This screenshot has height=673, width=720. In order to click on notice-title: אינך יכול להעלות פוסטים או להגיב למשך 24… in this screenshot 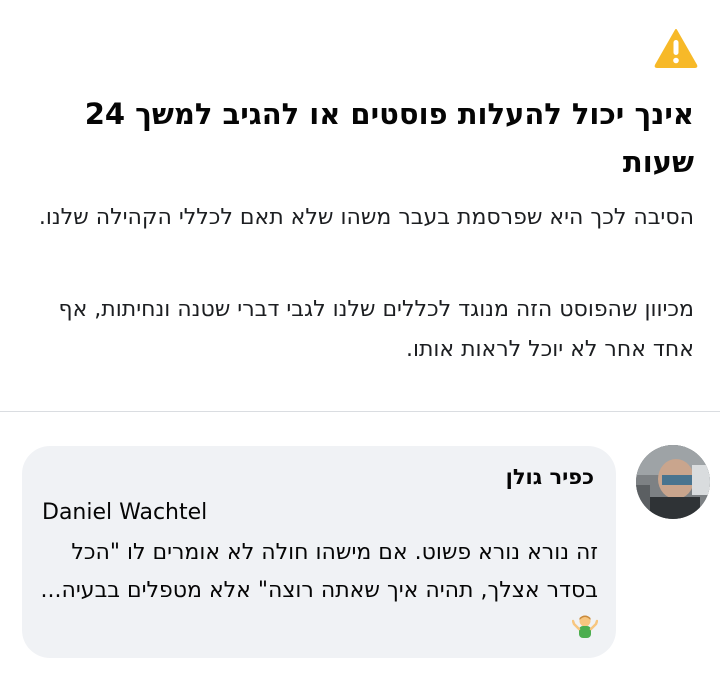, I will do `click(389, 138)`.